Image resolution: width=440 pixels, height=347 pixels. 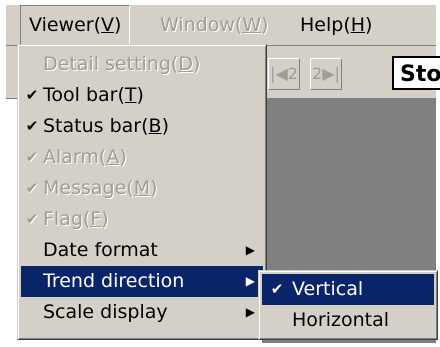 I want to click on submenu-item-vertical: ✔ Vertical, so click(x=348, y=289).